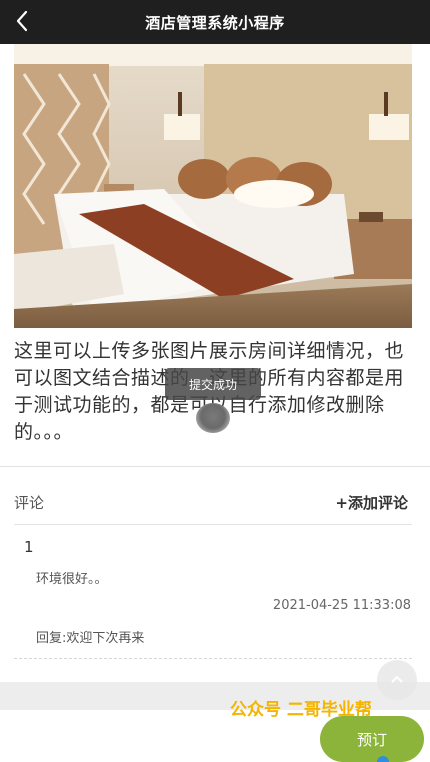 This screenshot has width=430, height=762. What do you see at coordinates (29, 503) in the screenshot?
I see `comment-section-label: 评论` at bounding box center [29, 503].